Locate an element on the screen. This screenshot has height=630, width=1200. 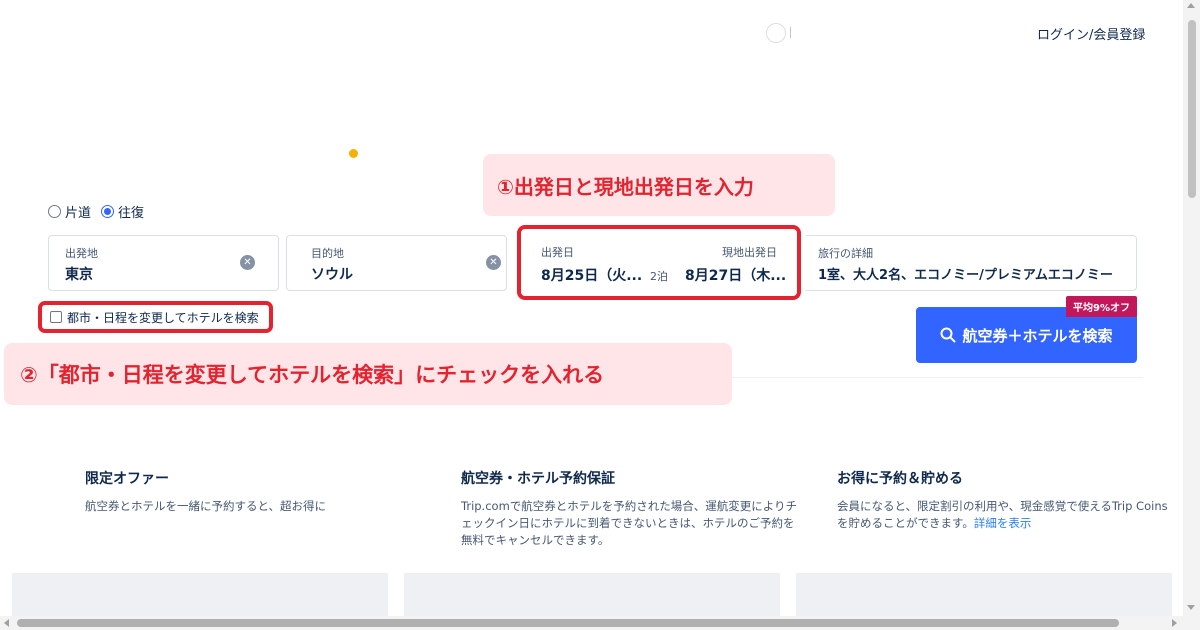
horizontal-scrollbar is located at coordinates (591, 623).